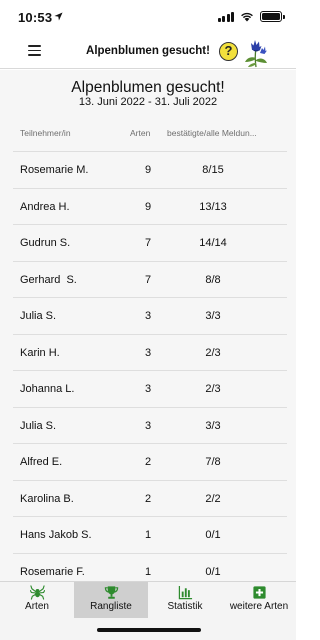 This screenshot has height=640, width=320. What do you see at coordinates (148, 87) in the screenshot?
I see `page-title: Alpenblumen gesucht!` at bounding box center [148, 87].